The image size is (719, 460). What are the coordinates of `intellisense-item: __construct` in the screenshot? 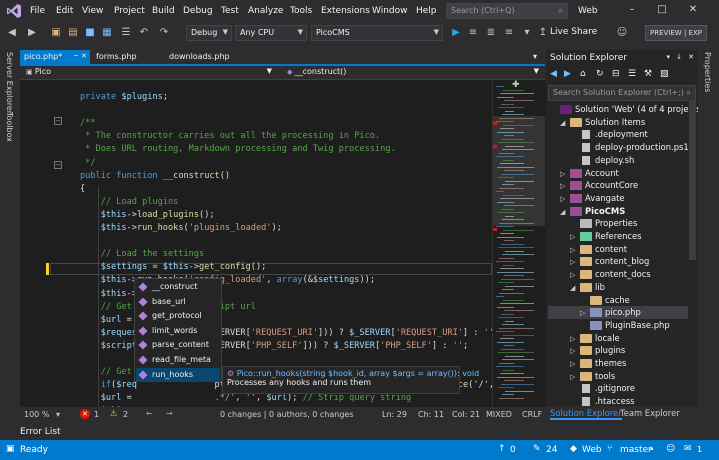 It's located at (178, 287).